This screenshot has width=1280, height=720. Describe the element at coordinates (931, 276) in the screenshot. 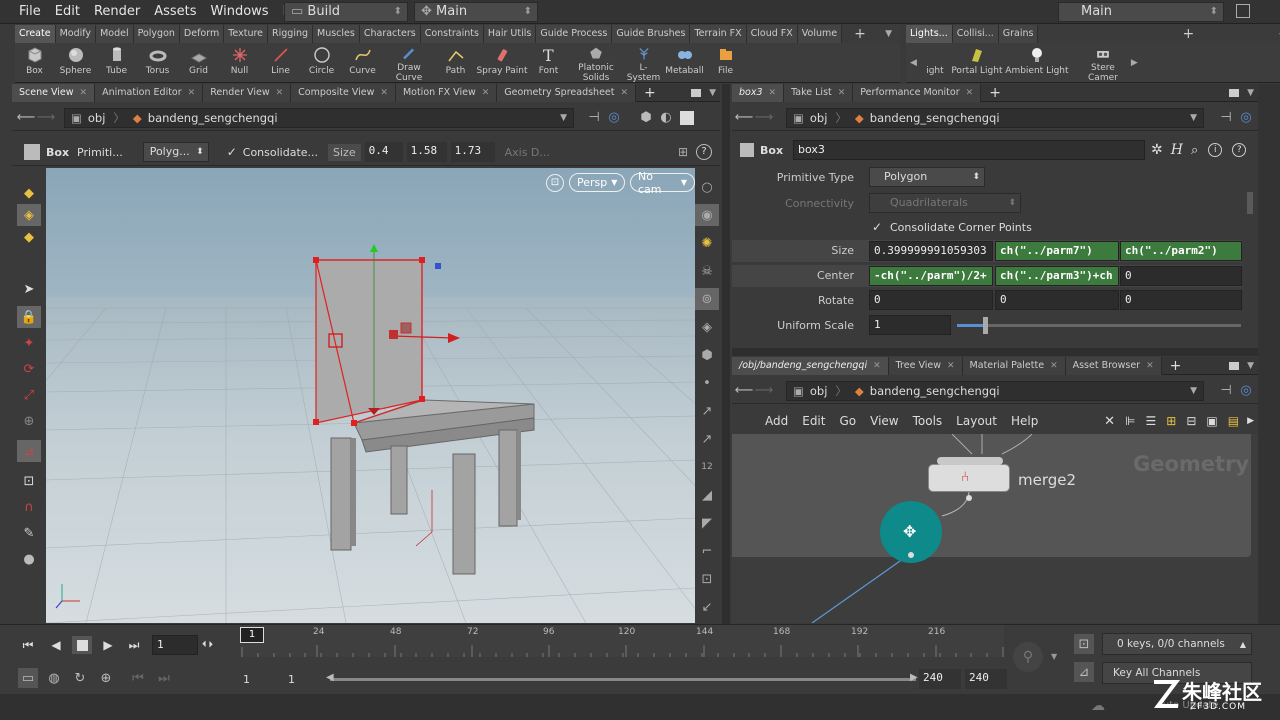

I see `center-x-input: -ch("../parm")/2+` at that location.